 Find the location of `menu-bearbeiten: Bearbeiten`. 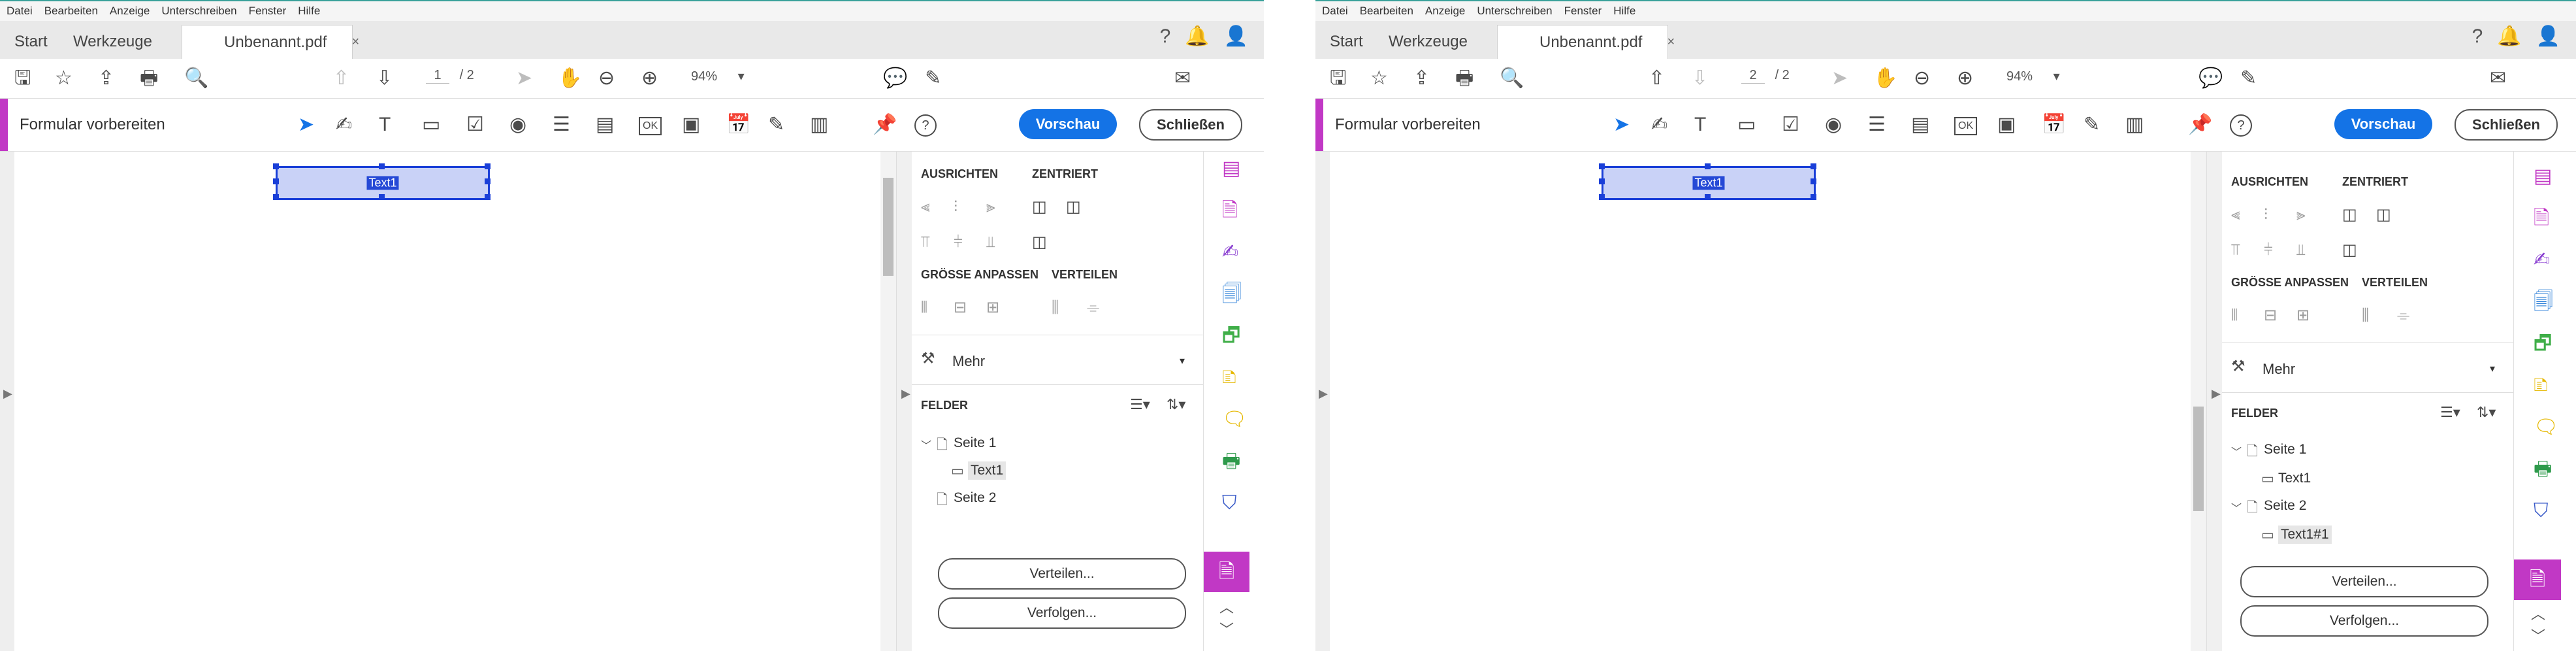

menu-bearbeiten: Bearbeiten is located at coordinates (71, 12).